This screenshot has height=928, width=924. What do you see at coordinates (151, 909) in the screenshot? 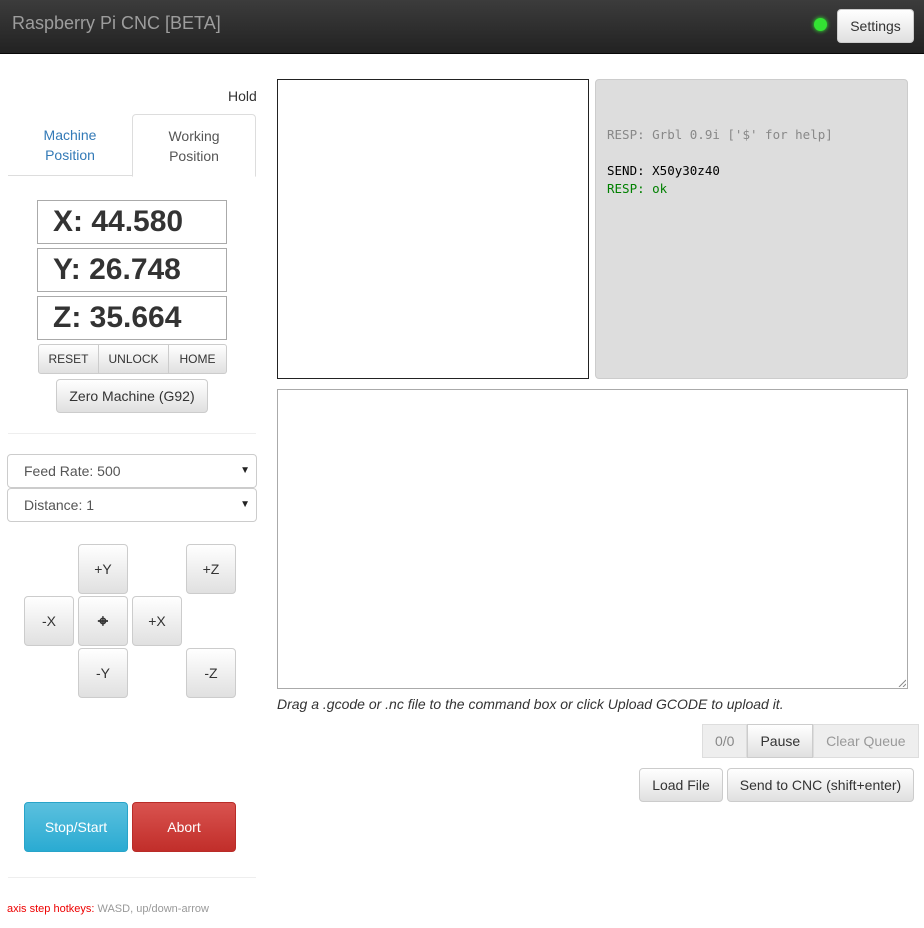
I see `hotkeys-value: WASD, up/down-arrow` at bounding box center [151, 909].